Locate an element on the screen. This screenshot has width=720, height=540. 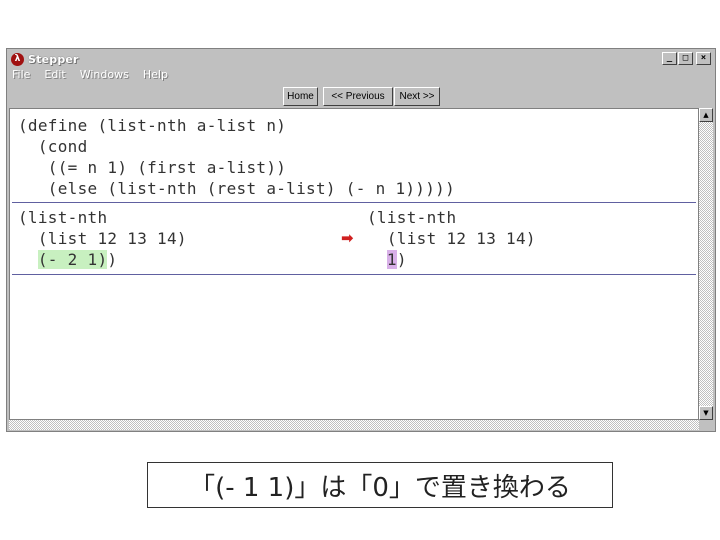
menu-bar: File Edit Windows Help is located at coordinates (90, 76).